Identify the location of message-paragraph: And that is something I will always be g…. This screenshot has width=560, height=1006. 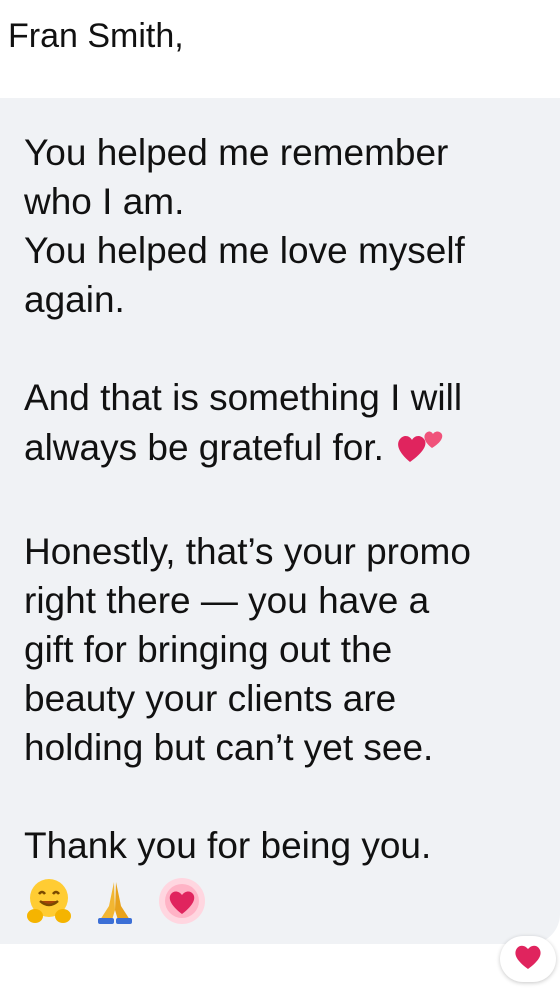
(289, 425).